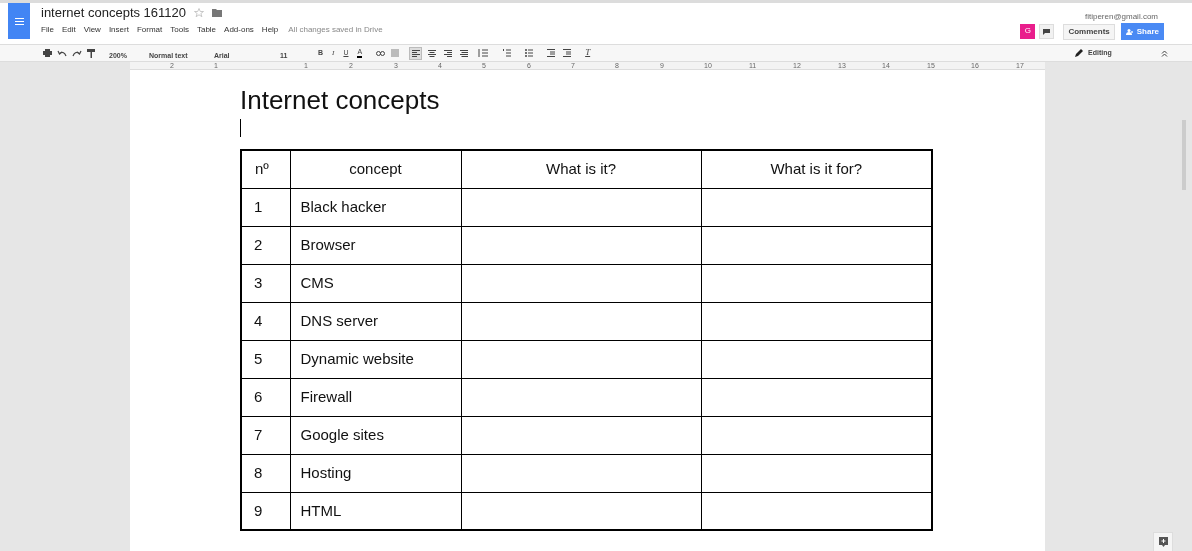 The width and height of the screenshot is (1192, 551). Describe the element at coordinates (567, 53) in the screenshot. I see `increase-indent-icon` at that location.